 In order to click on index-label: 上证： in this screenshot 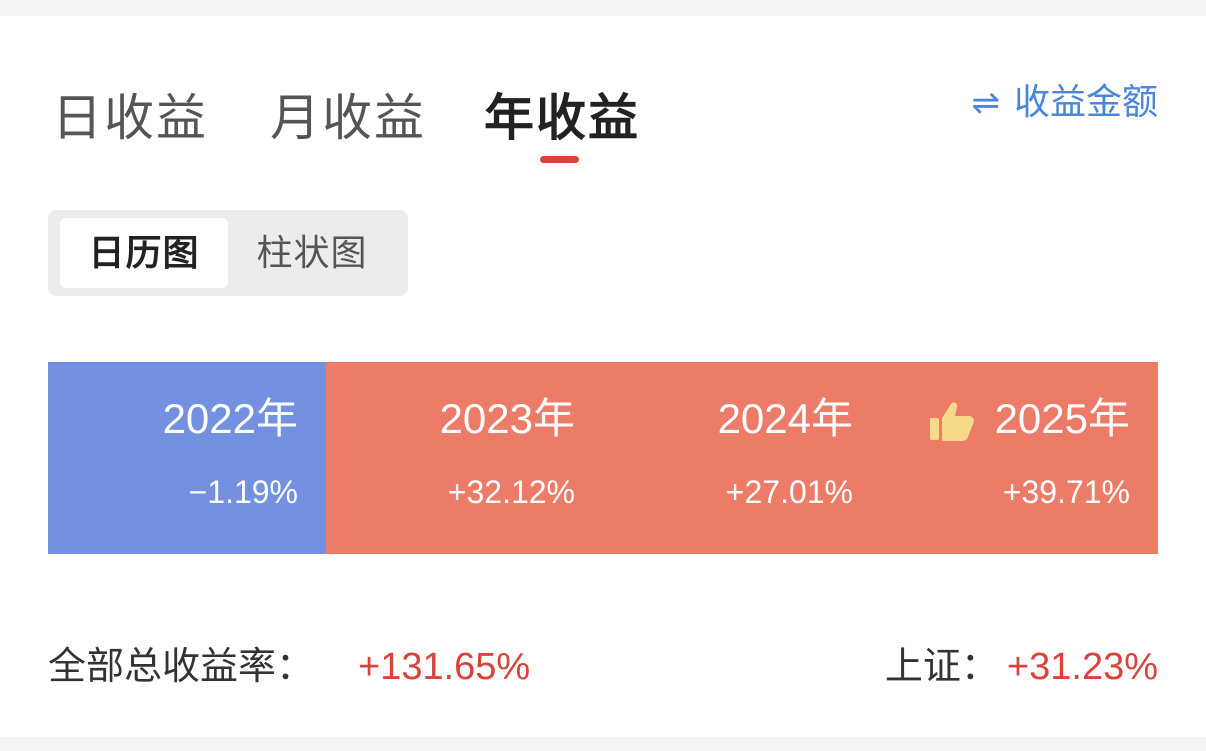, I will do `click(941, 667)`.